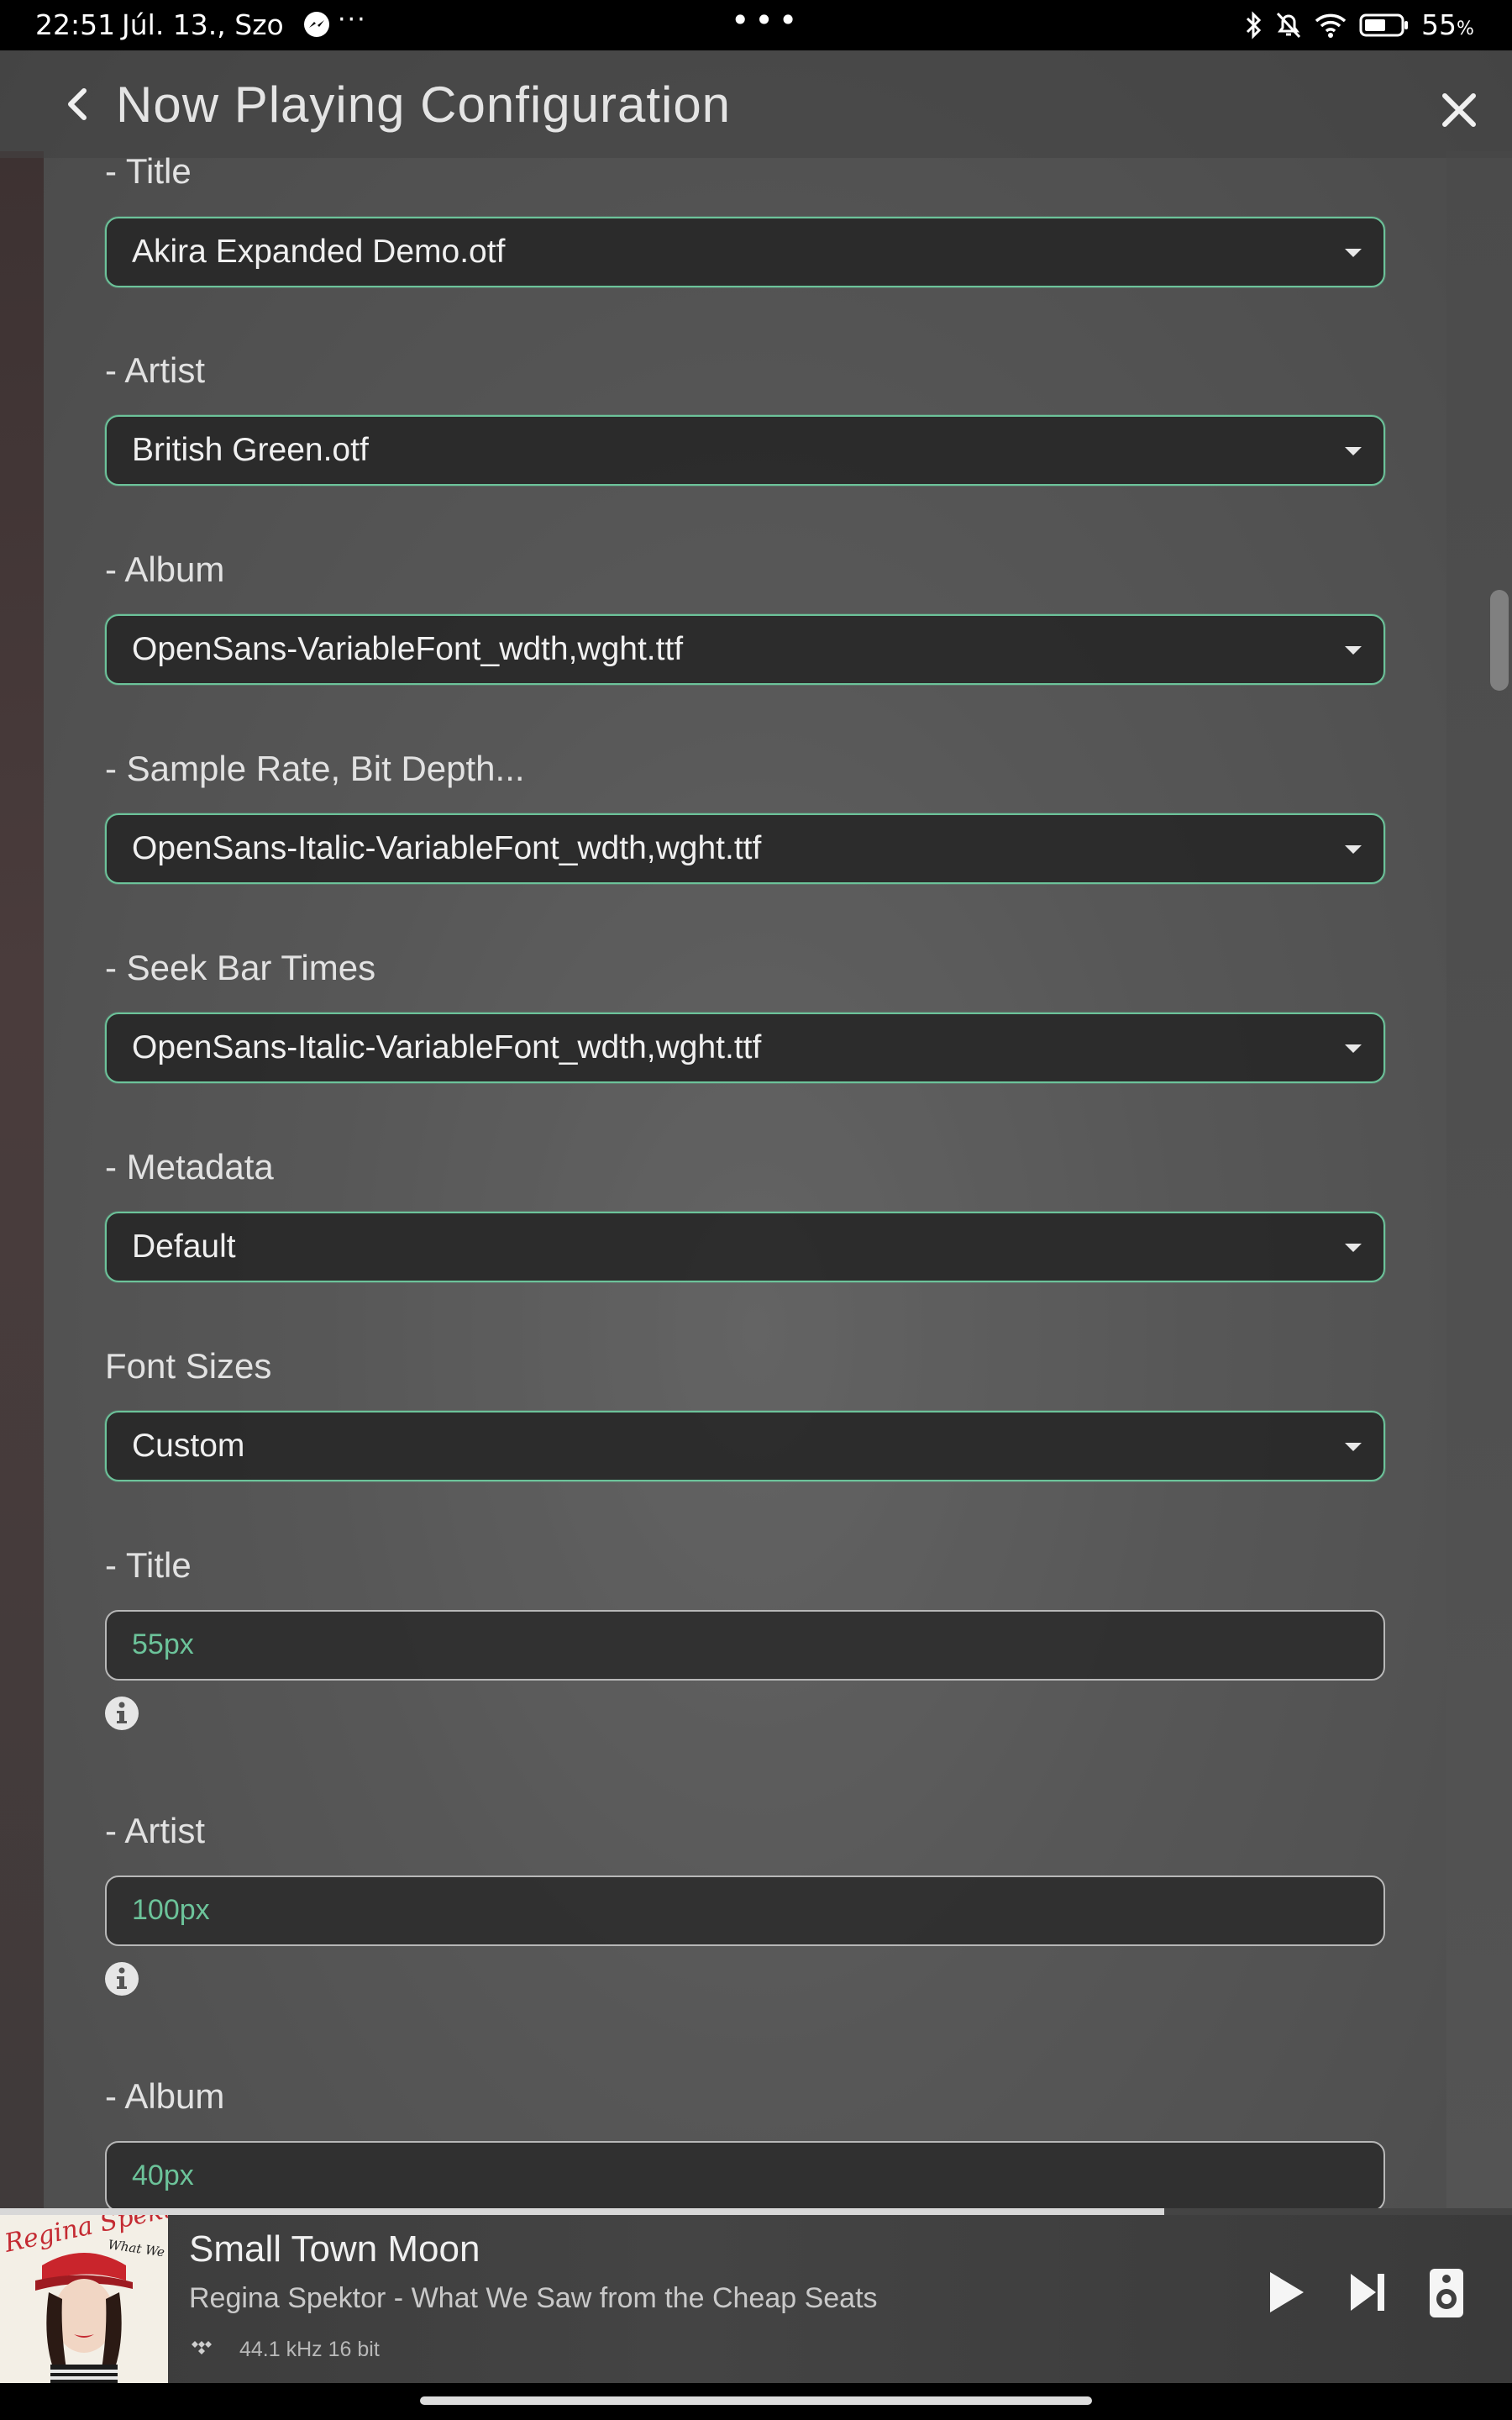 This screenshot has width=1512, height=2420. I want to click on status-time: 22:51, so click(75, 24).